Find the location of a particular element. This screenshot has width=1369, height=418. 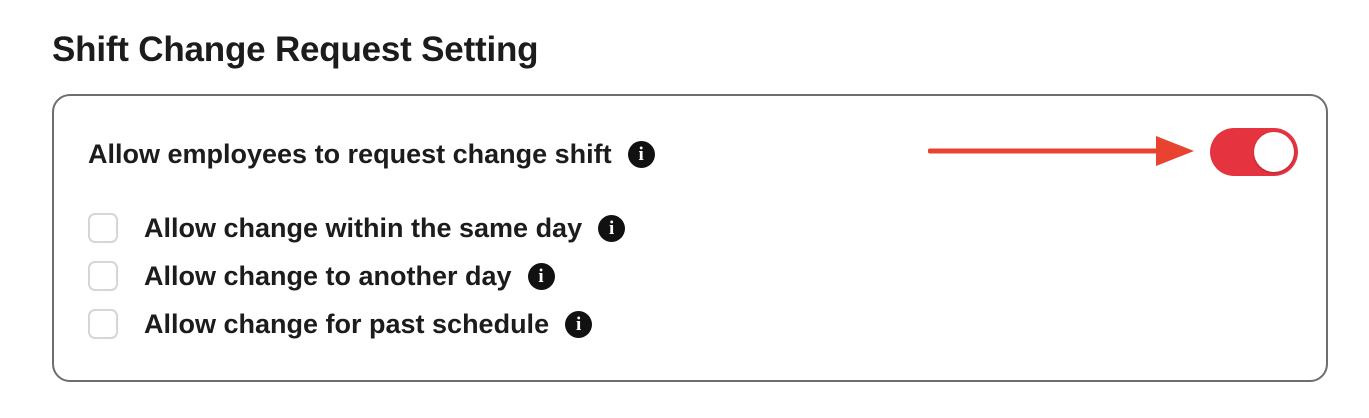

toggle-knob is located at coordinates (1274, 152).